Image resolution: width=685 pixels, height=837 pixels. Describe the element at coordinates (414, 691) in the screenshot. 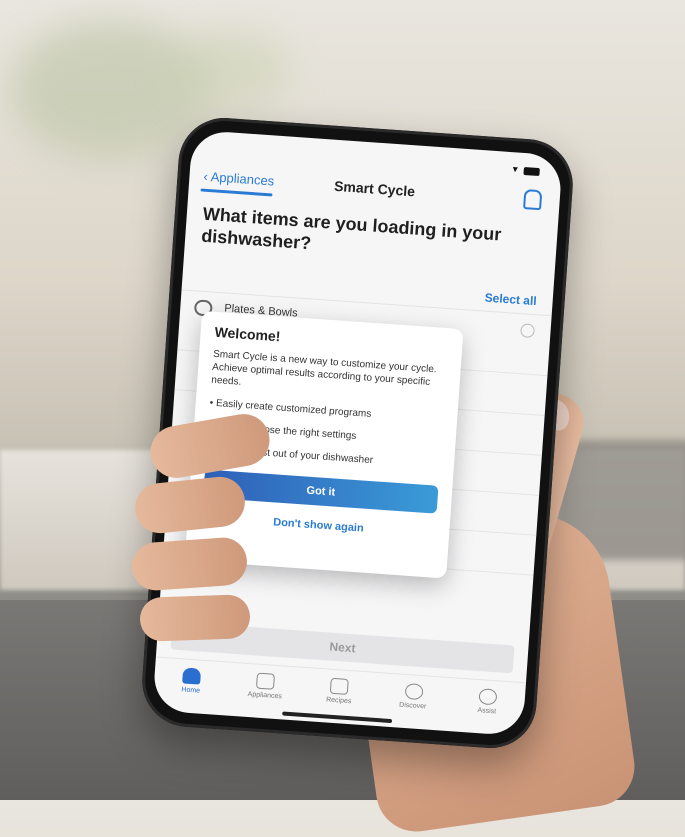

I see `compass-icon` at that location.